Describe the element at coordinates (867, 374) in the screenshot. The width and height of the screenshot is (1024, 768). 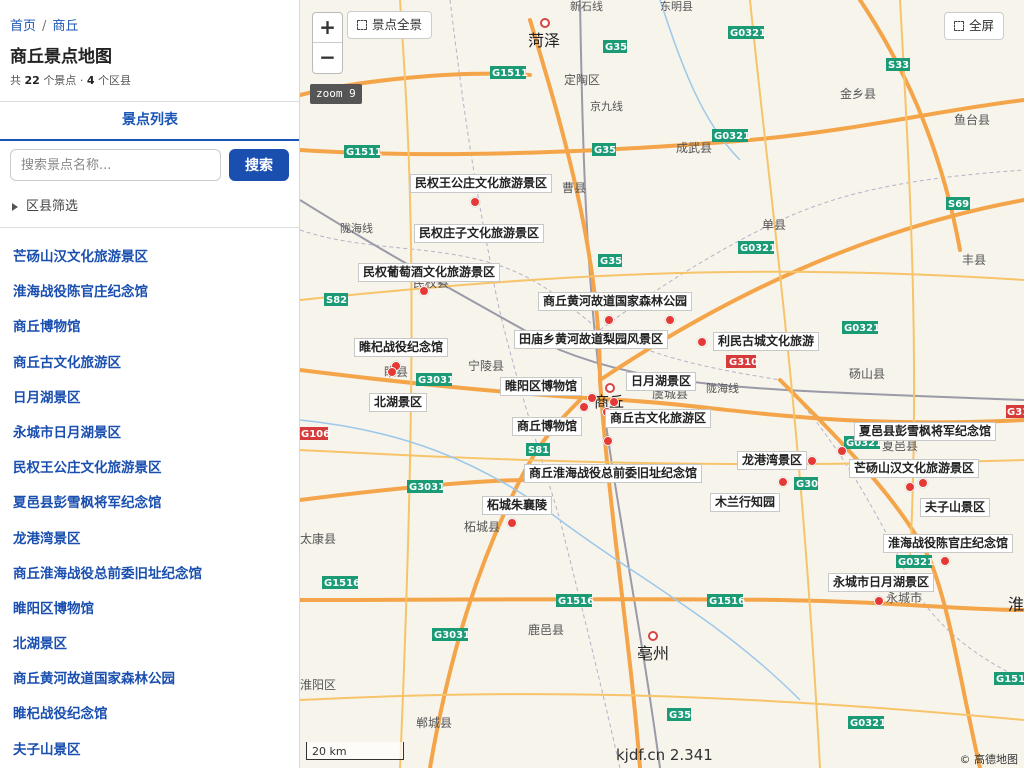
I see `svg-text: 砀山县` at that location.